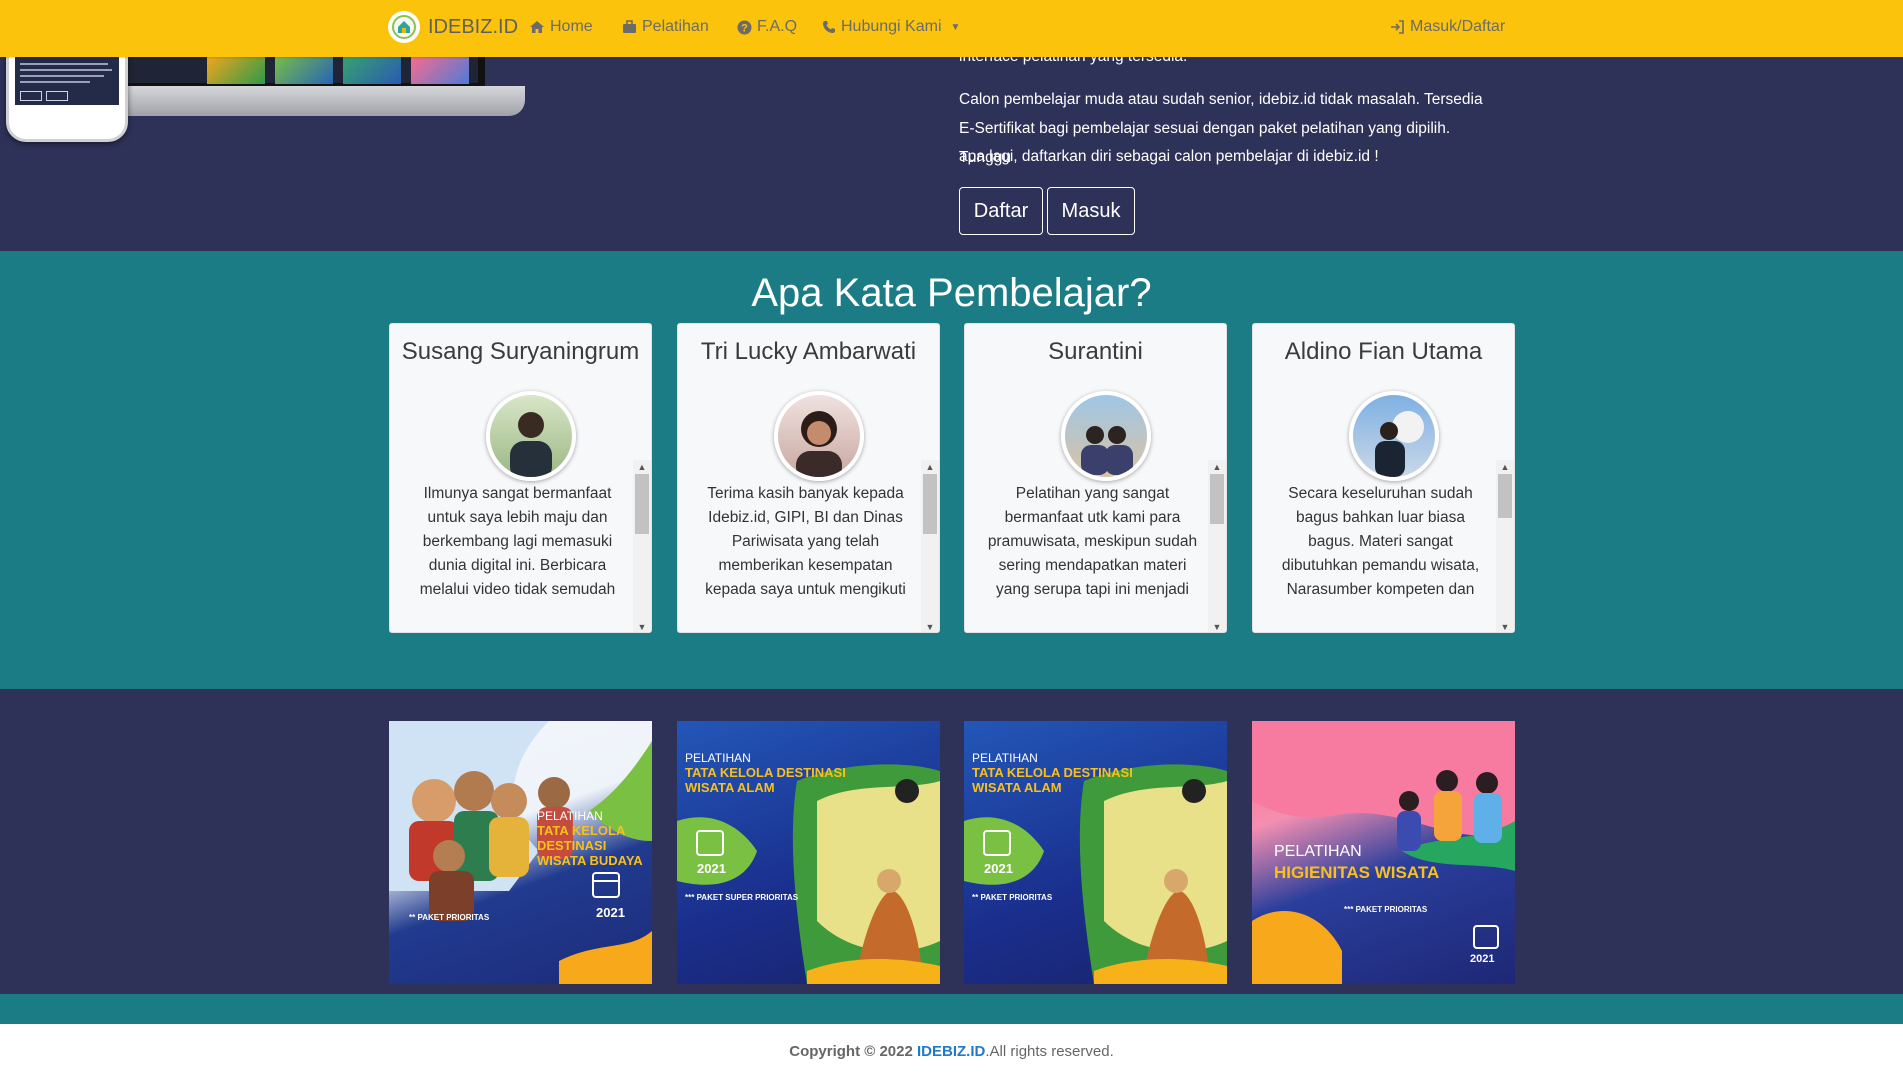 The width and height of the screenshot is (1903, 1080). What do you see at coordinates (1383, 351) in the screenshot?
I see `testimonial-name: Aldino Fian Utama` at bounding box center [1383, 351].